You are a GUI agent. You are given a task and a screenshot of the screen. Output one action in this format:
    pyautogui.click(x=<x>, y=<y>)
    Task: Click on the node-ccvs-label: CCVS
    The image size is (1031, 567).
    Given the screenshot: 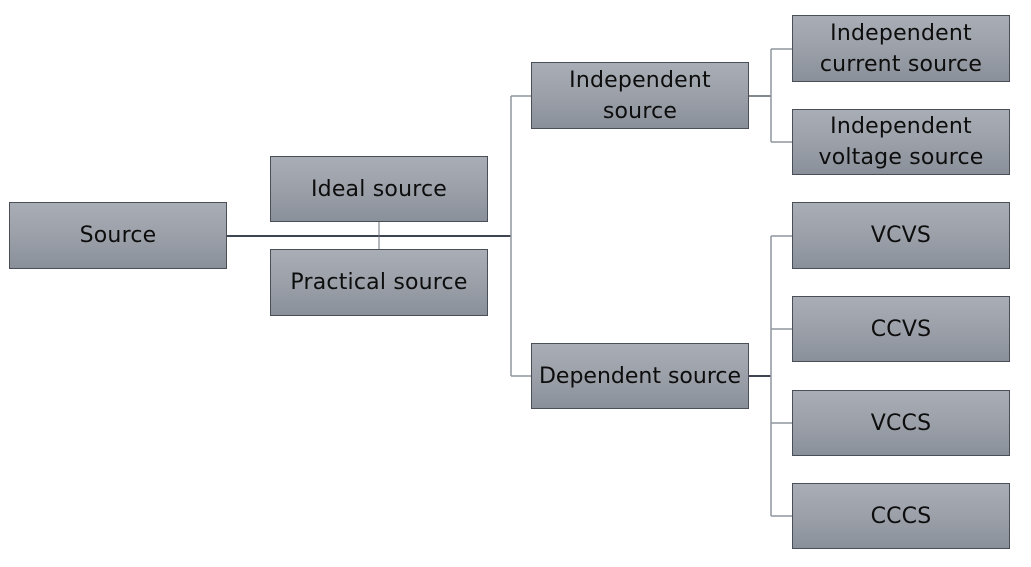 What is the action you would take?
    pyautogui.click(x=901, y=329)
    